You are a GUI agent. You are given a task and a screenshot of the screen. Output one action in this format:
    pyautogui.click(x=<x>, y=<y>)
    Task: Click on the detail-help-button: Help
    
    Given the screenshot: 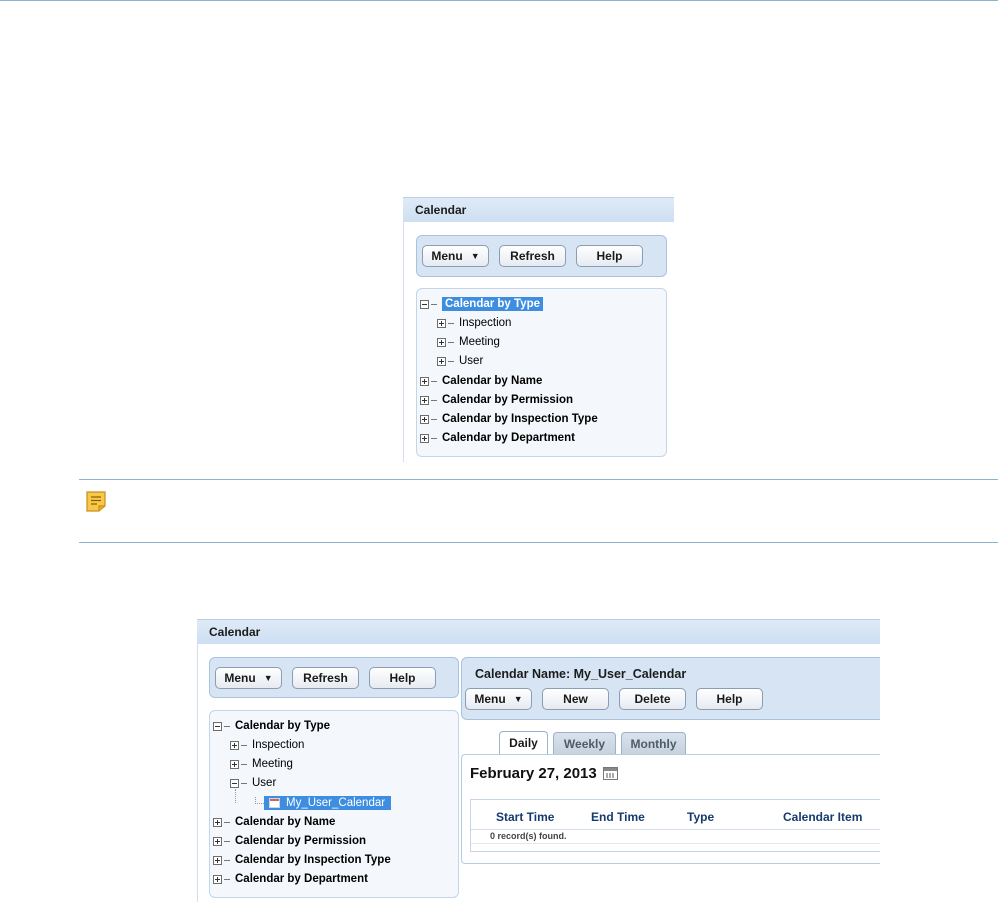 What is the action you would take?
    pyautogui.click(x=729, y=699)
    